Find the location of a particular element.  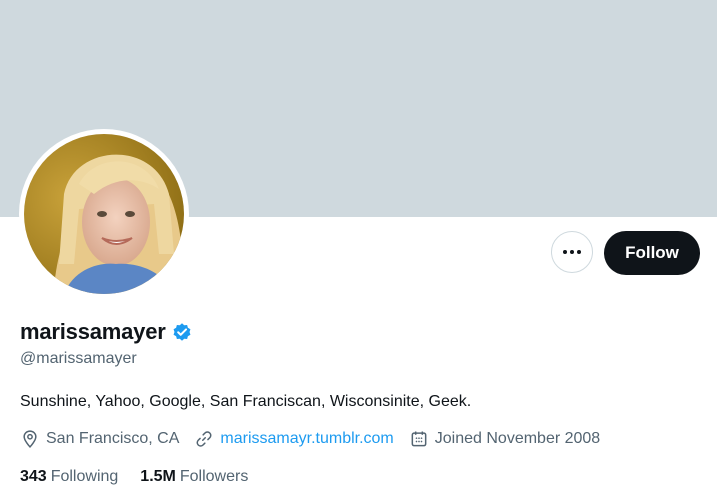

website-item: marissamayr.tumblr.com is located at coordinates (294, 439).